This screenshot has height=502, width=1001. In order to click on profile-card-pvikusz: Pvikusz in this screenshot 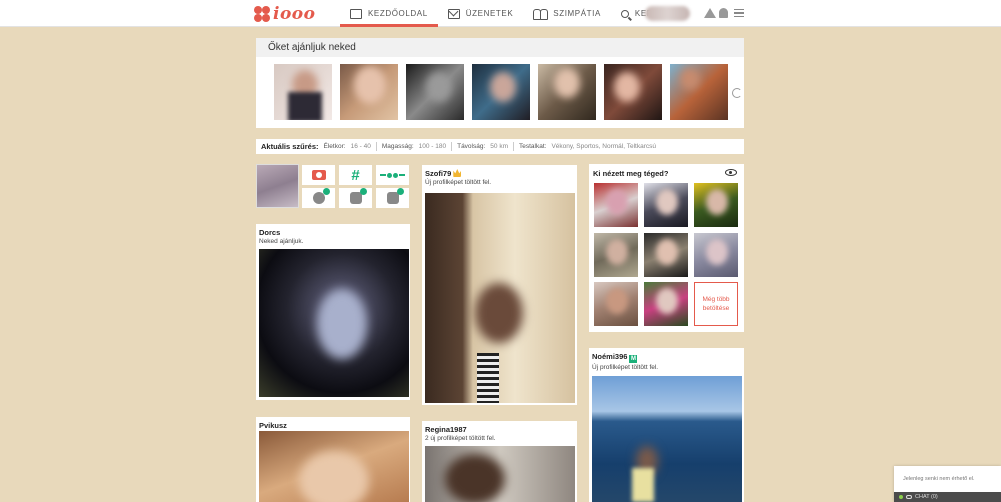, I will do `click(333, 459)`.